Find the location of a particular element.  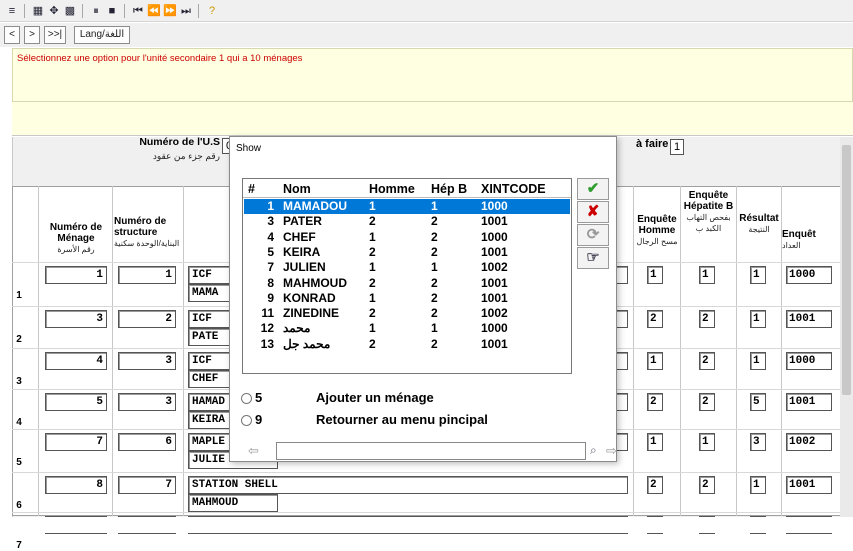

list-header-homme: Homme is located at coordinates (392, 189).